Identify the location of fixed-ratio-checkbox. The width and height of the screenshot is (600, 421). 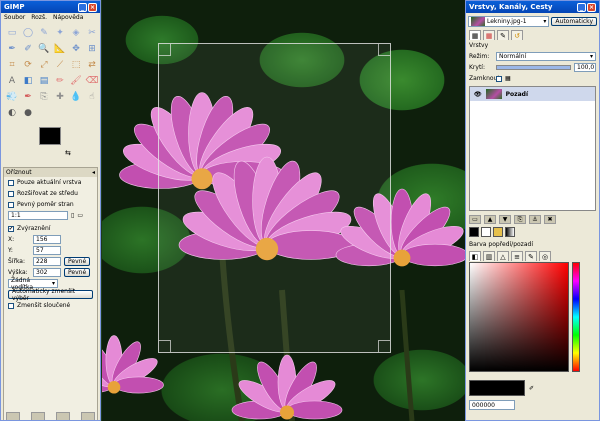
(11, 204).